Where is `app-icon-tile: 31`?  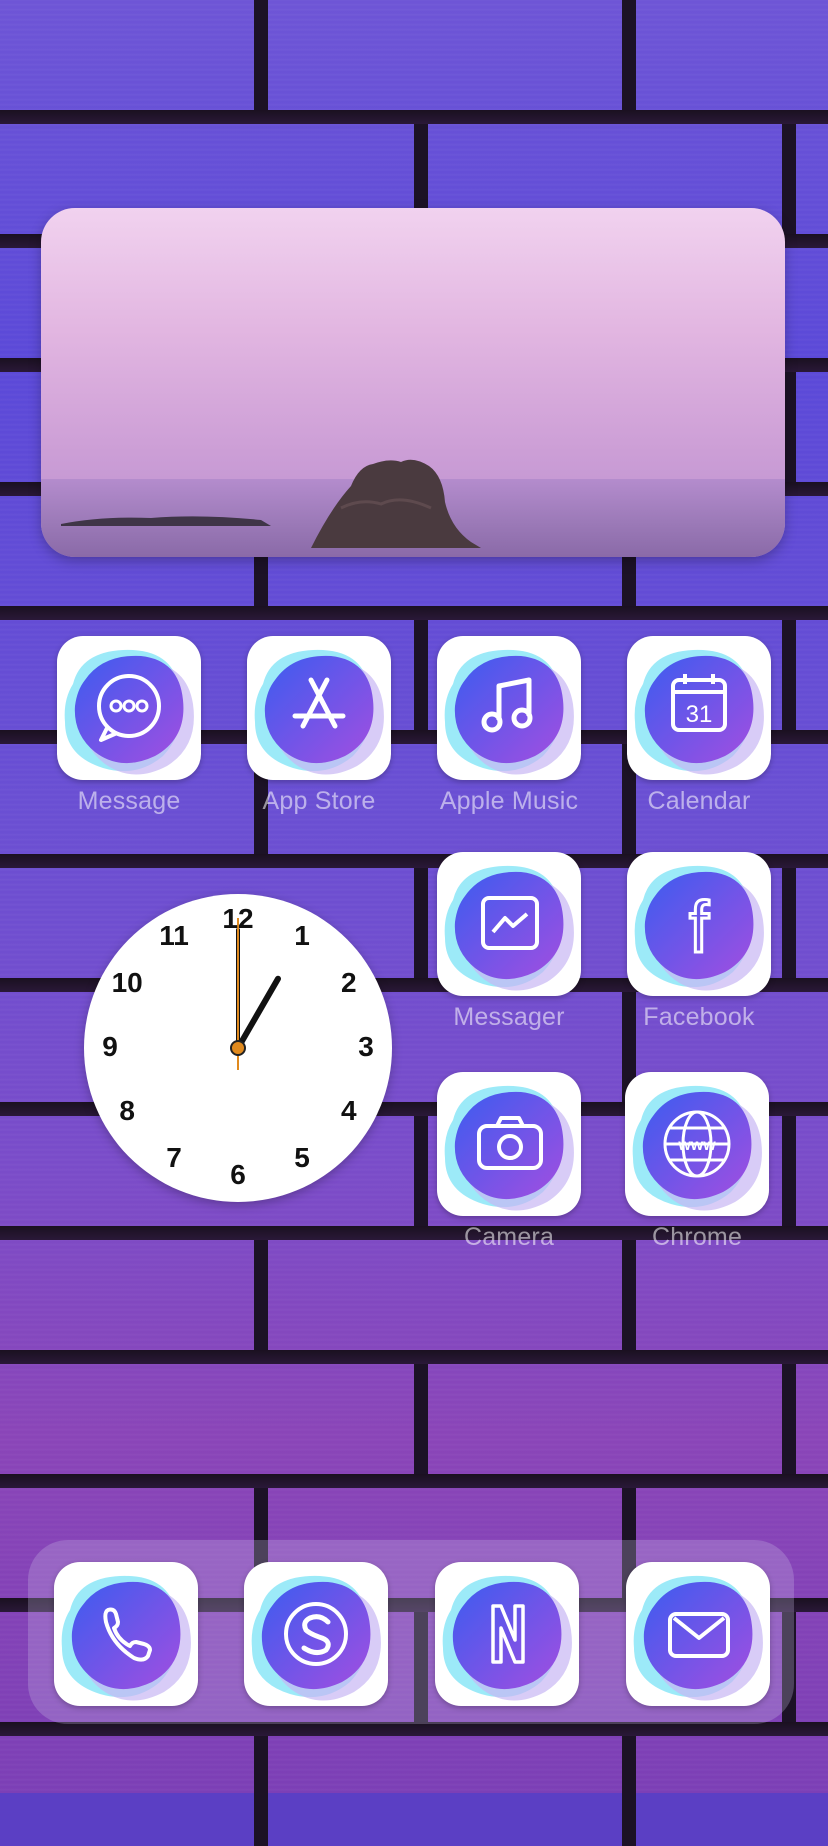
app-icon-tile: 31 is located at coordinates (699, 708).